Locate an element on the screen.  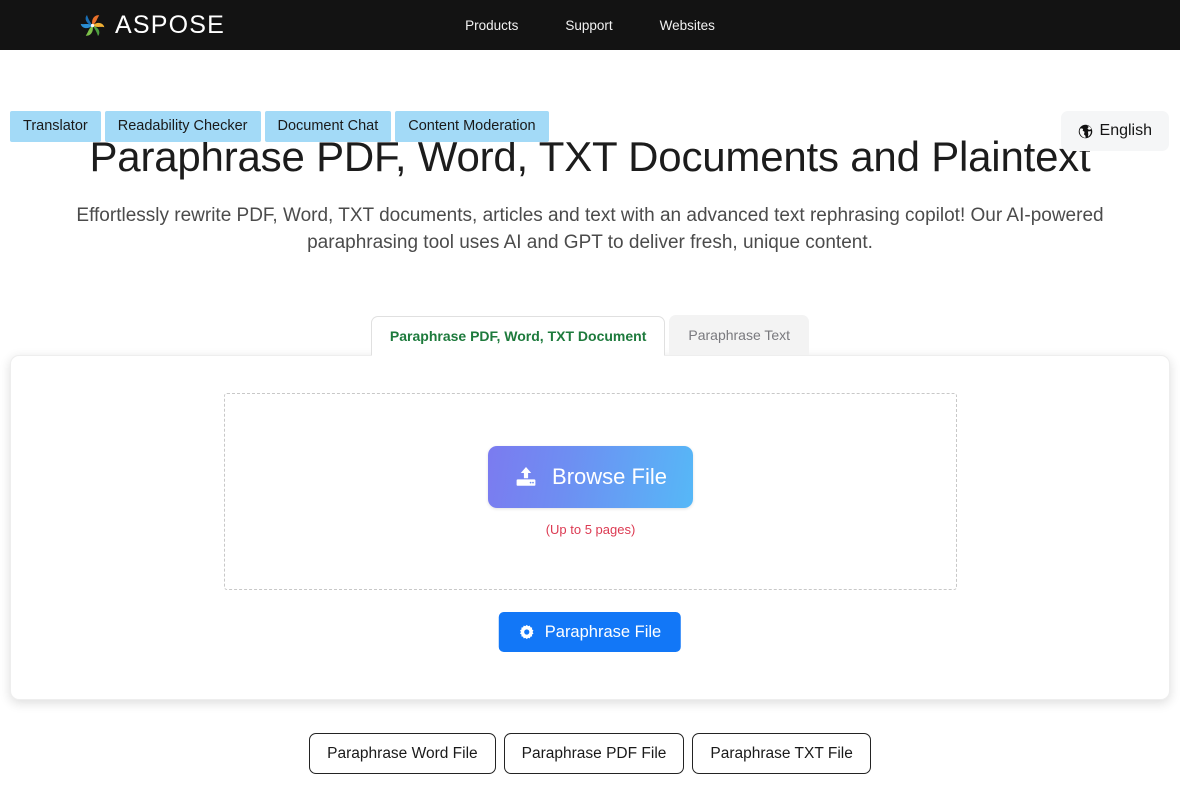
pill-translator: Translator is located at coordinates (55, 126).